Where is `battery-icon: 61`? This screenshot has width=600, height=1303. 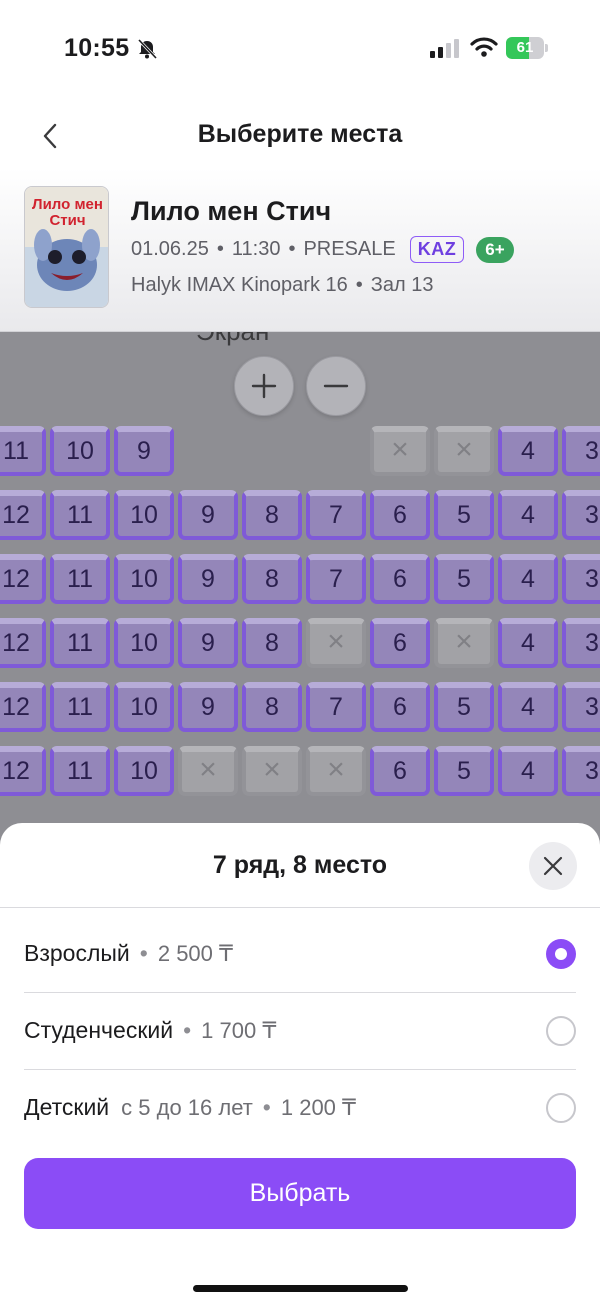 battery-icon: 61 is located at coordinates (527, 48).